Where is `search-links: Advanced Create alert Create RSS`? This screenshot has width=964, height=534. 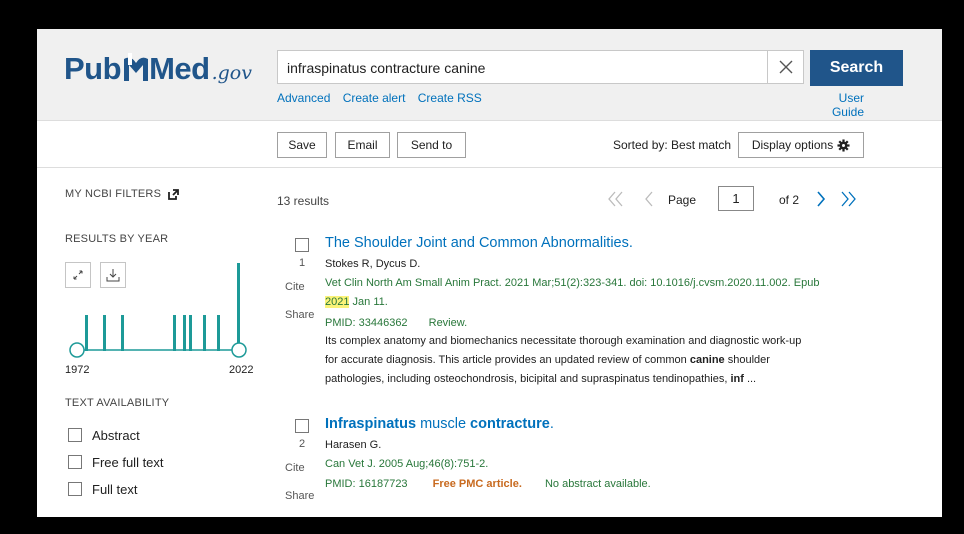
search-links: Advanced Create alert Create RSS is located at coordinates (384, 98).